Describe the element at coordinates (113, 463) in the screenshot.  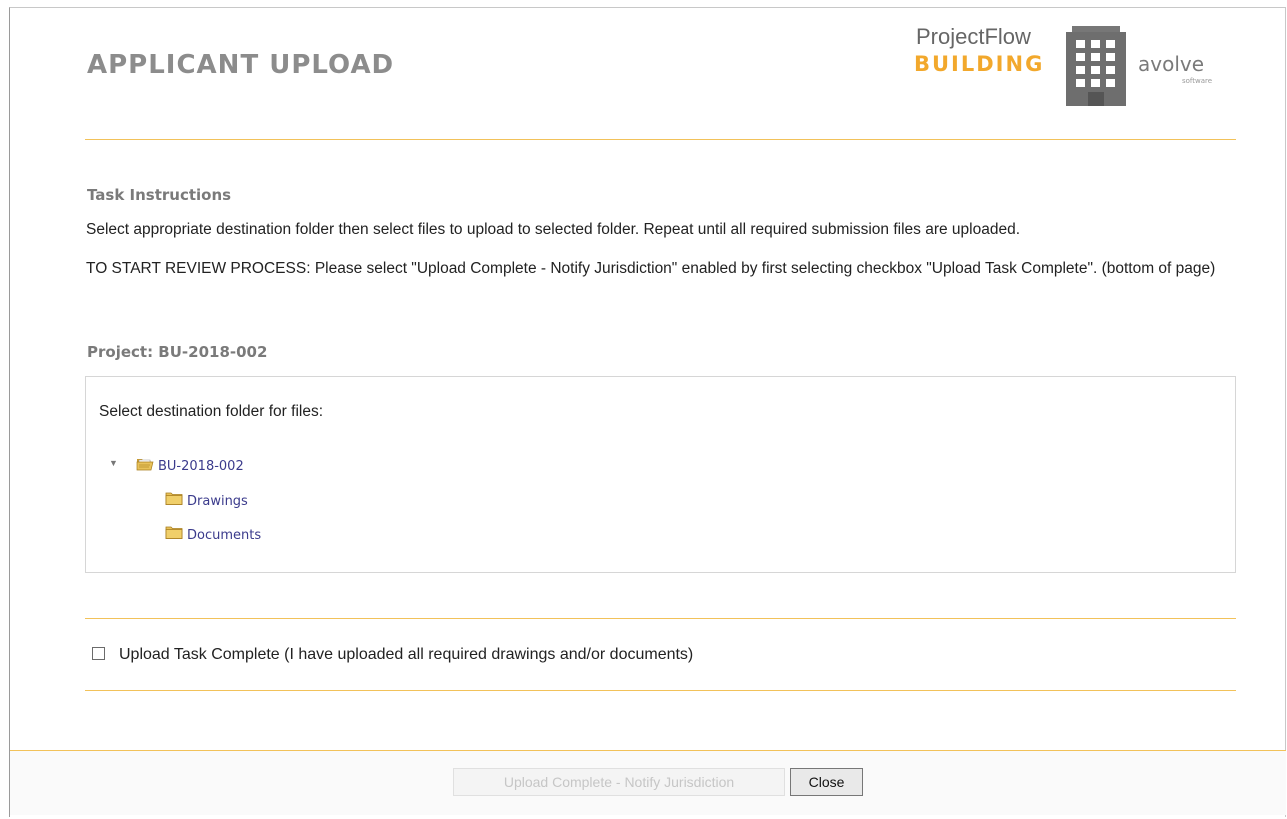
I see `tree-expand-arrow-icon: ▼` at that location.